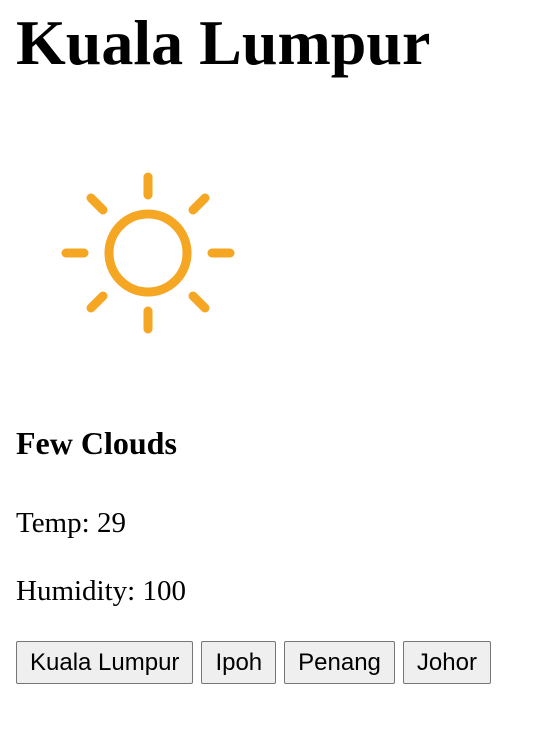  What do you see at coordinates (223, 42) in the screenshot?
I see `city-title: Kuala Lumpur` at bounding box center [223, 42].